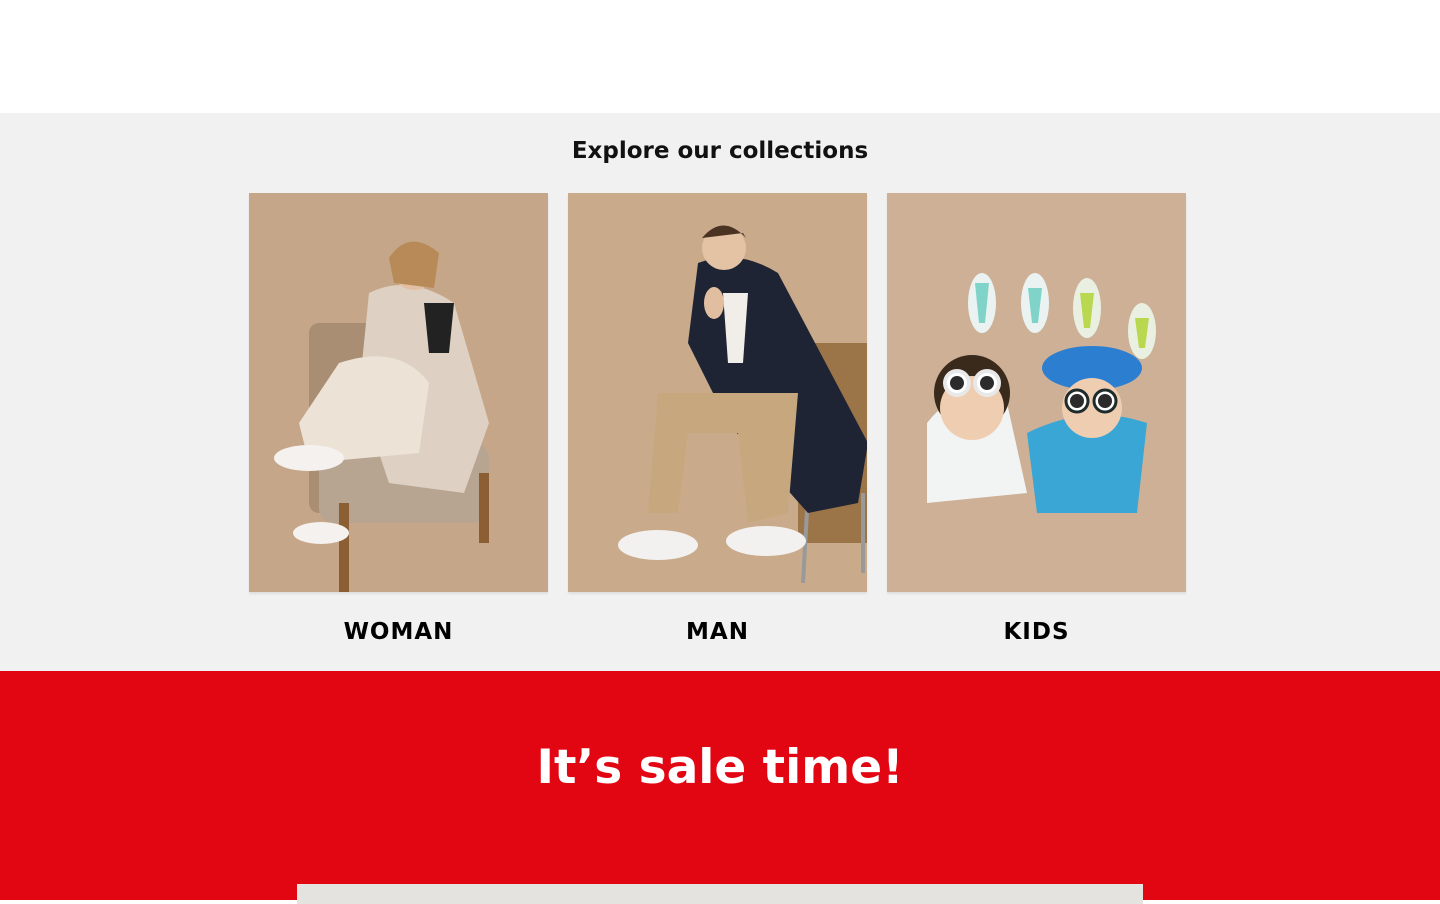 This screenshot has width=1440, height=904. Describe the element at coordinates (1036, 392) in the screenshot. I see `kids-collection-image` at that location.